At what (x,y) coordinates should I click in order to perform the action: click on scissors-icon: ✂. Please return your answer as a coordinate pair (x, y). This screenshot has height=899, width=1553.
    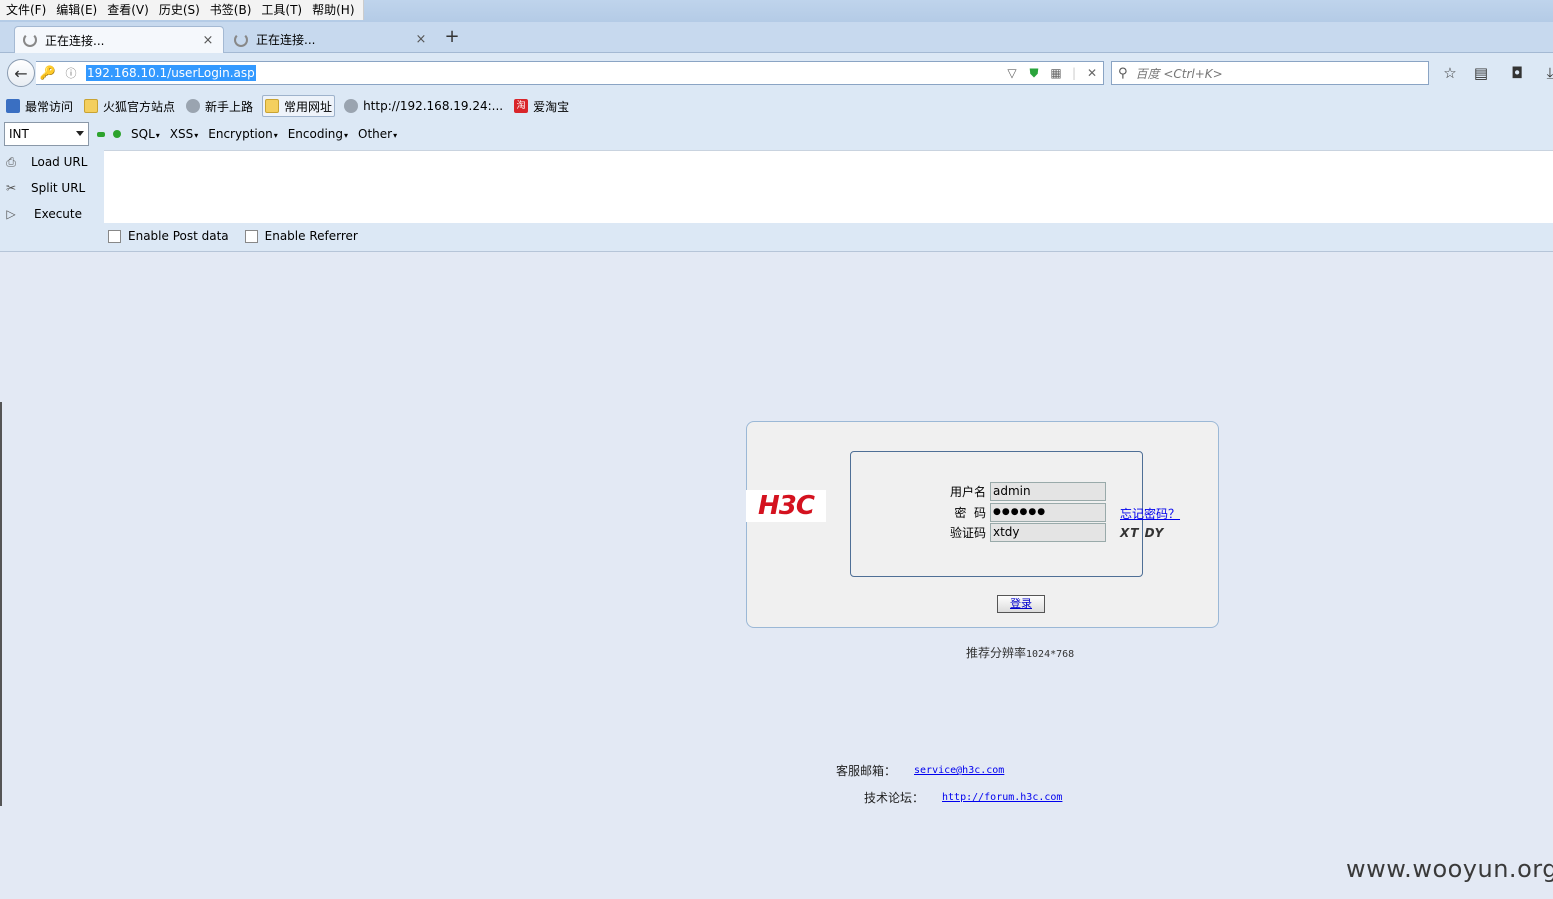
    Looking at the image, I should click on (11, 188).